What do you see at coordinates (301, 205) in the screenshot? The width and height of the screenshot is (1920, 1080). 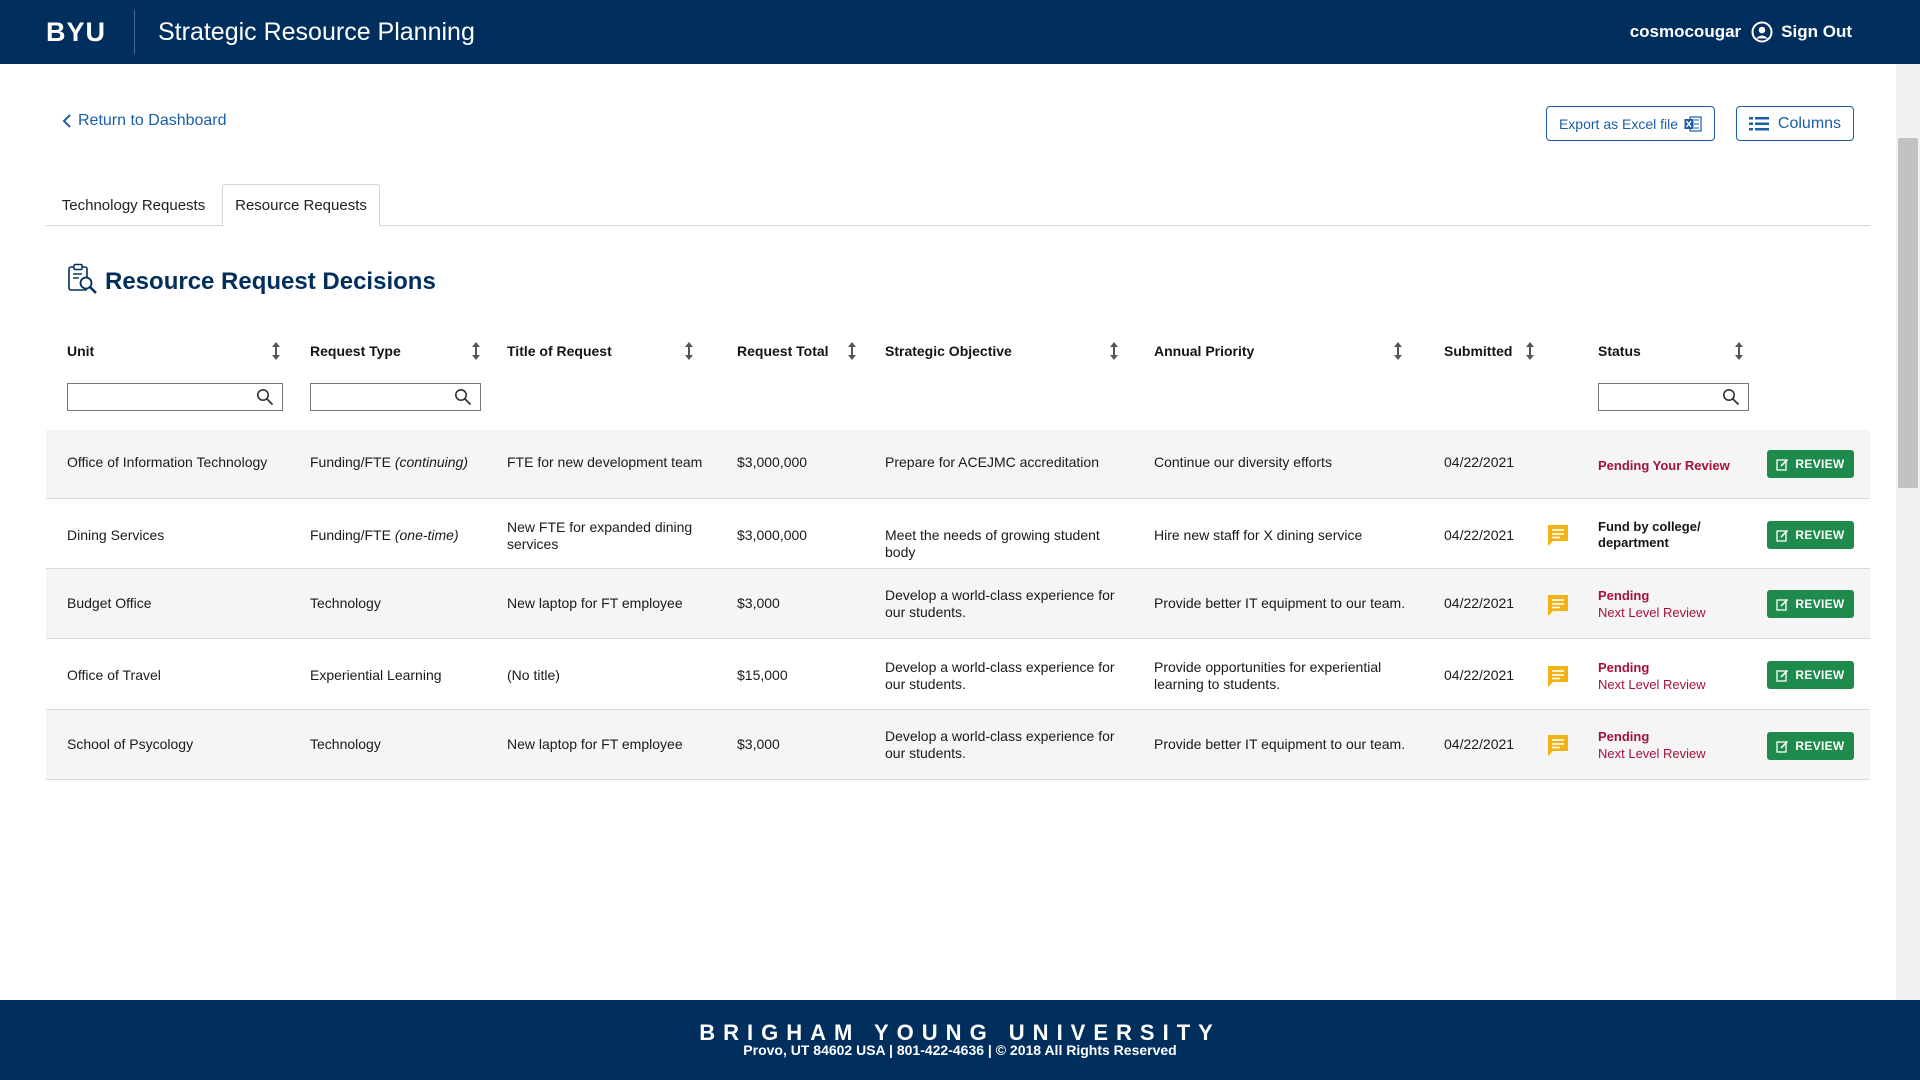 I see `tab-resource-requests: Resource Requests` at bounding box center [301, 205].